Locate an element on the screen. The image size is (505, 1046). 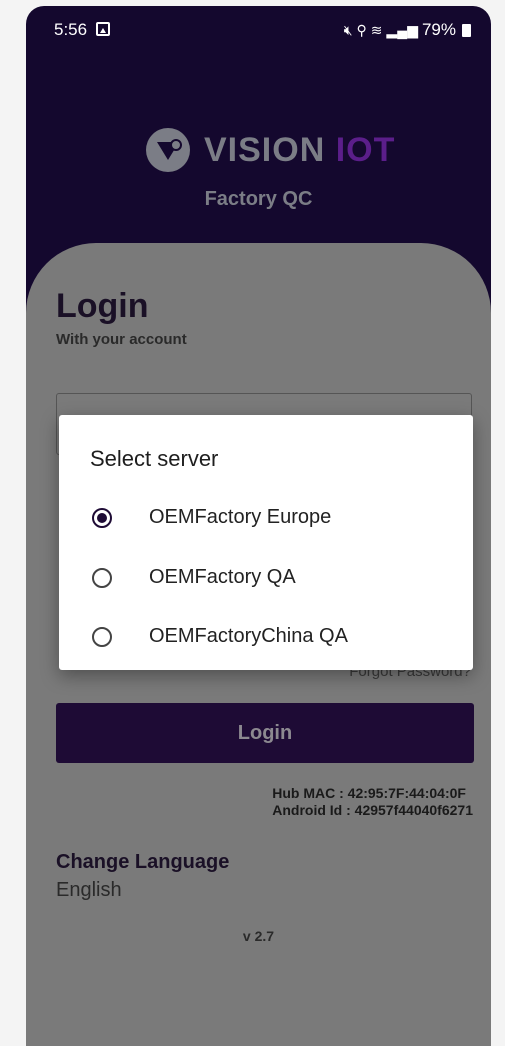
login-title: Login is located at coordinates (102, 306).